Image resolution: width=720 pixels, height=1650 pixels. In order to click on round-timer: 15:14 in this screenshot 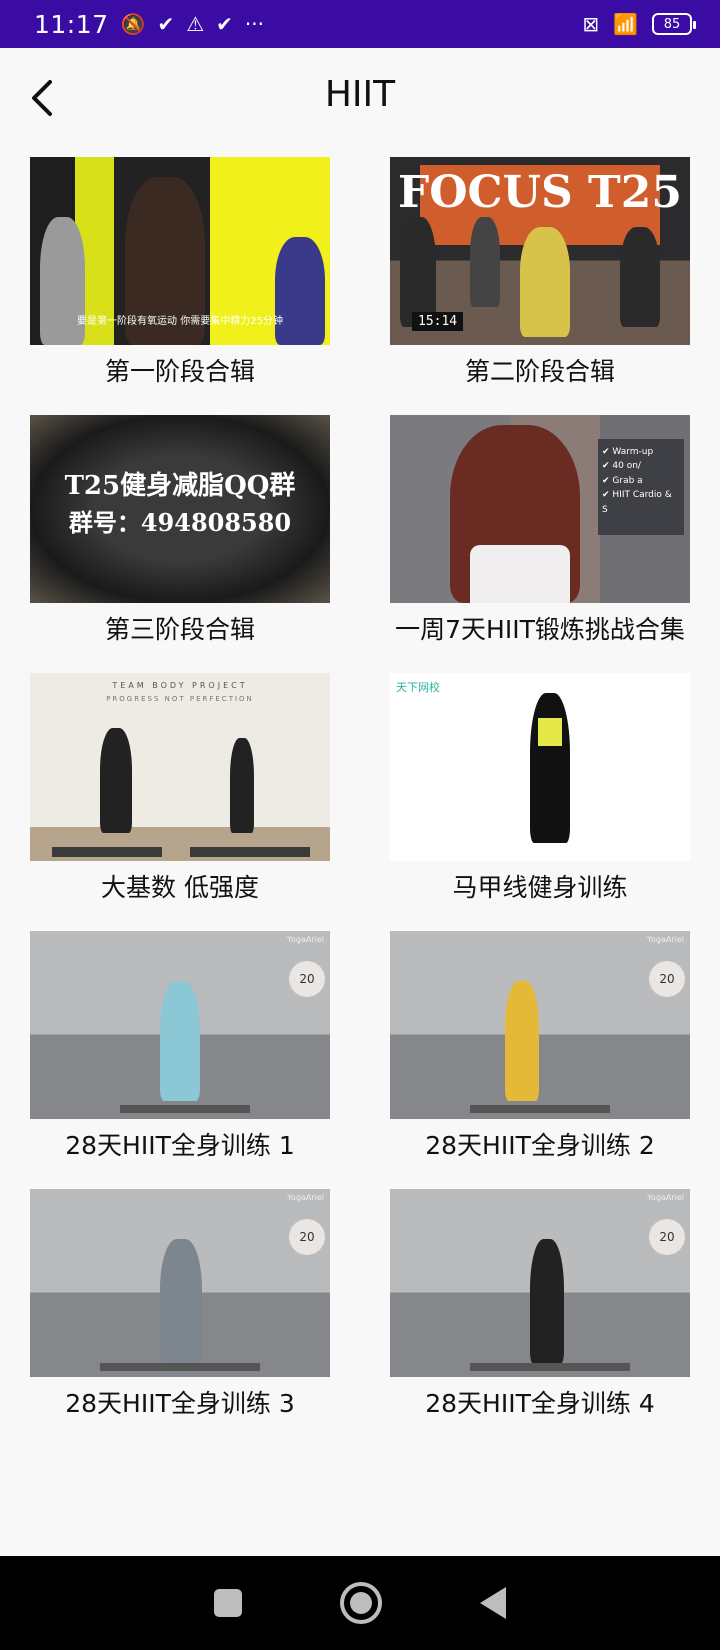, I will do `click(438, 321)`.